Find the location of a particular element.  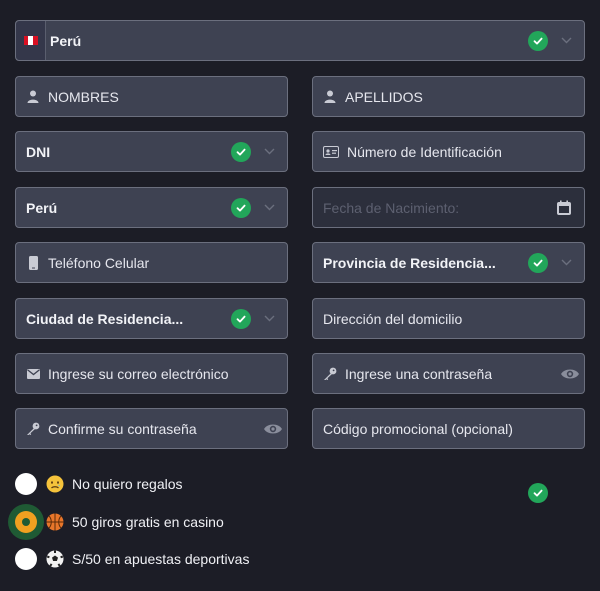

nationality-value: Perú is located at coordinates (42, 207).